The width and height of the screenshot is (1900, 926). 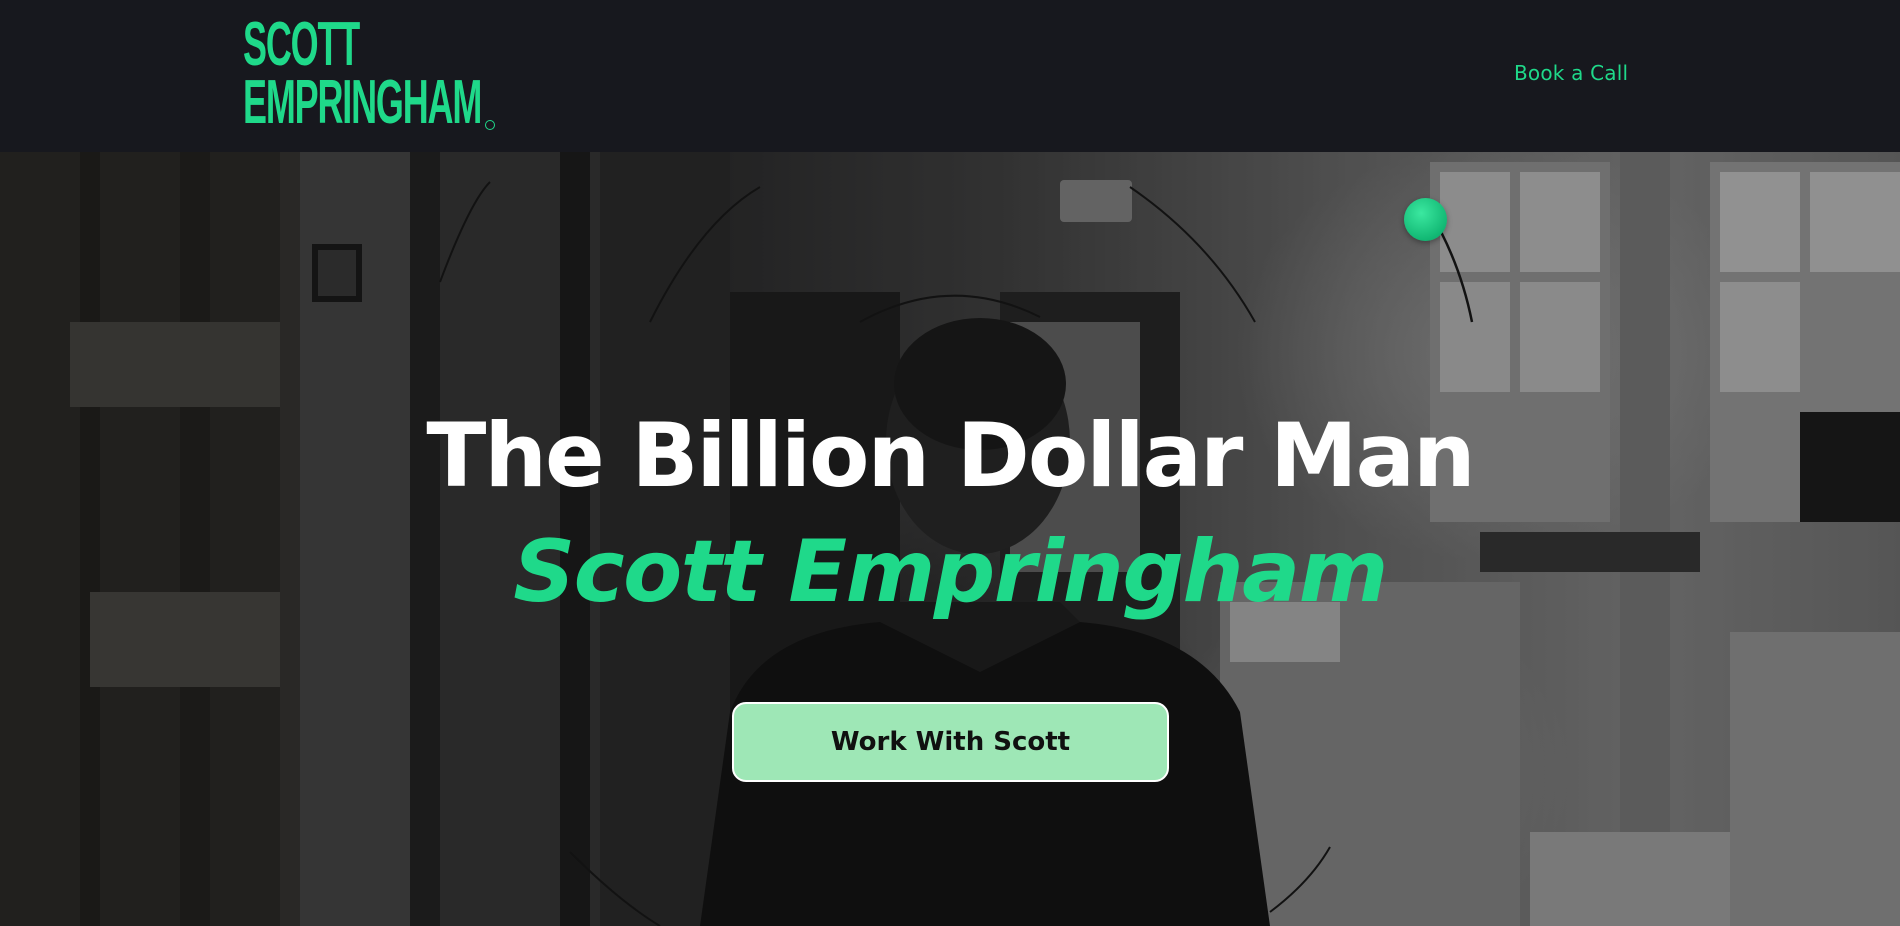 What do you see at coordinates (490, 125) in the screenshot?
I see `registered-trademark-icon` at bounding box center [490, 125].